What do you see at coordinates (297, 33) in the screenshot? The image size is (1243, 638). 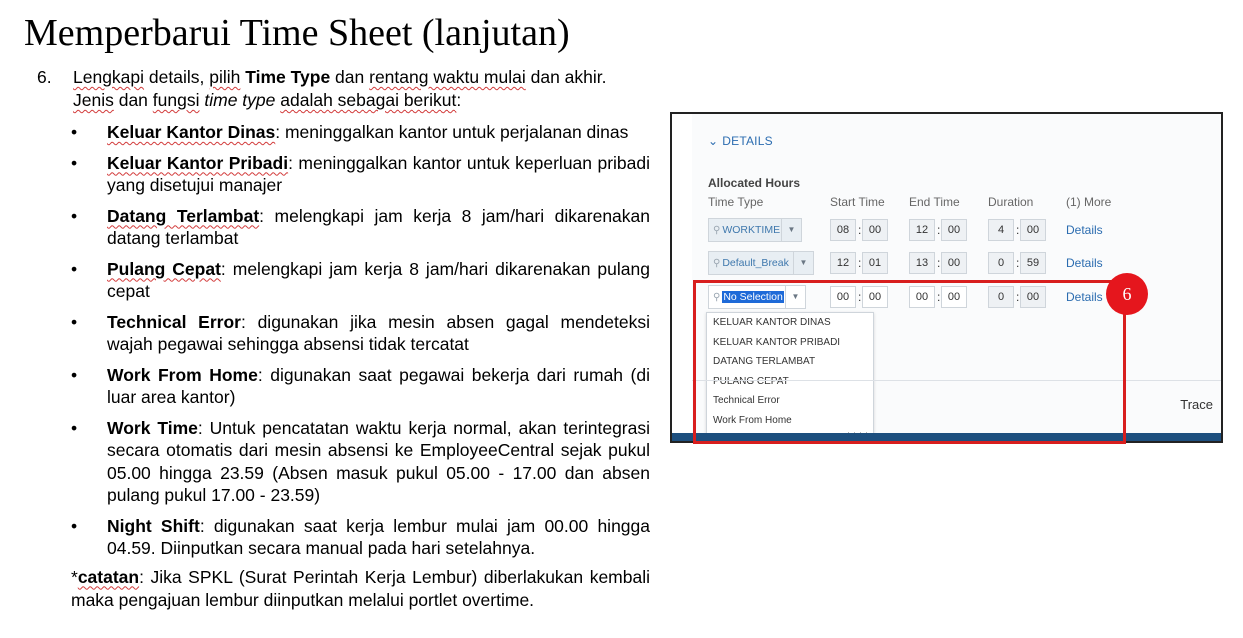 I see `slide-title: Memperbarui Time Sheet (lanjutan)` at bounding box center [297, 33].